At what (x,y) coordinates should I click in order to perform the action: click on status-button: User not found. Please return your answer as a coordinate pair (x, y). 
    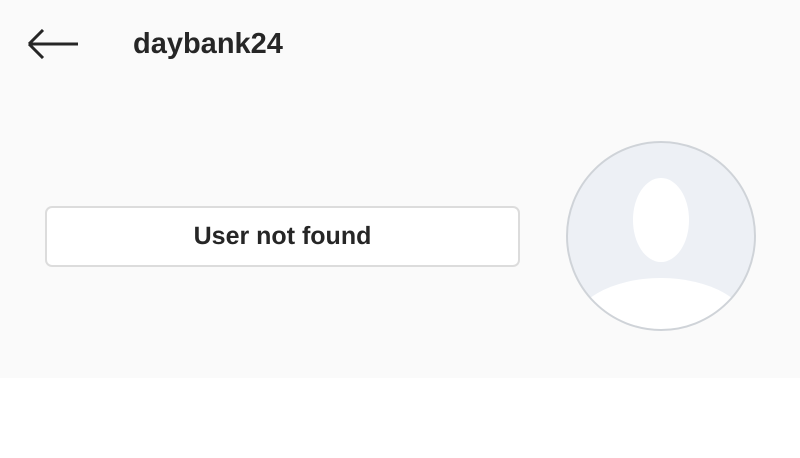
    Looking at the image, I should click on (282, 236).